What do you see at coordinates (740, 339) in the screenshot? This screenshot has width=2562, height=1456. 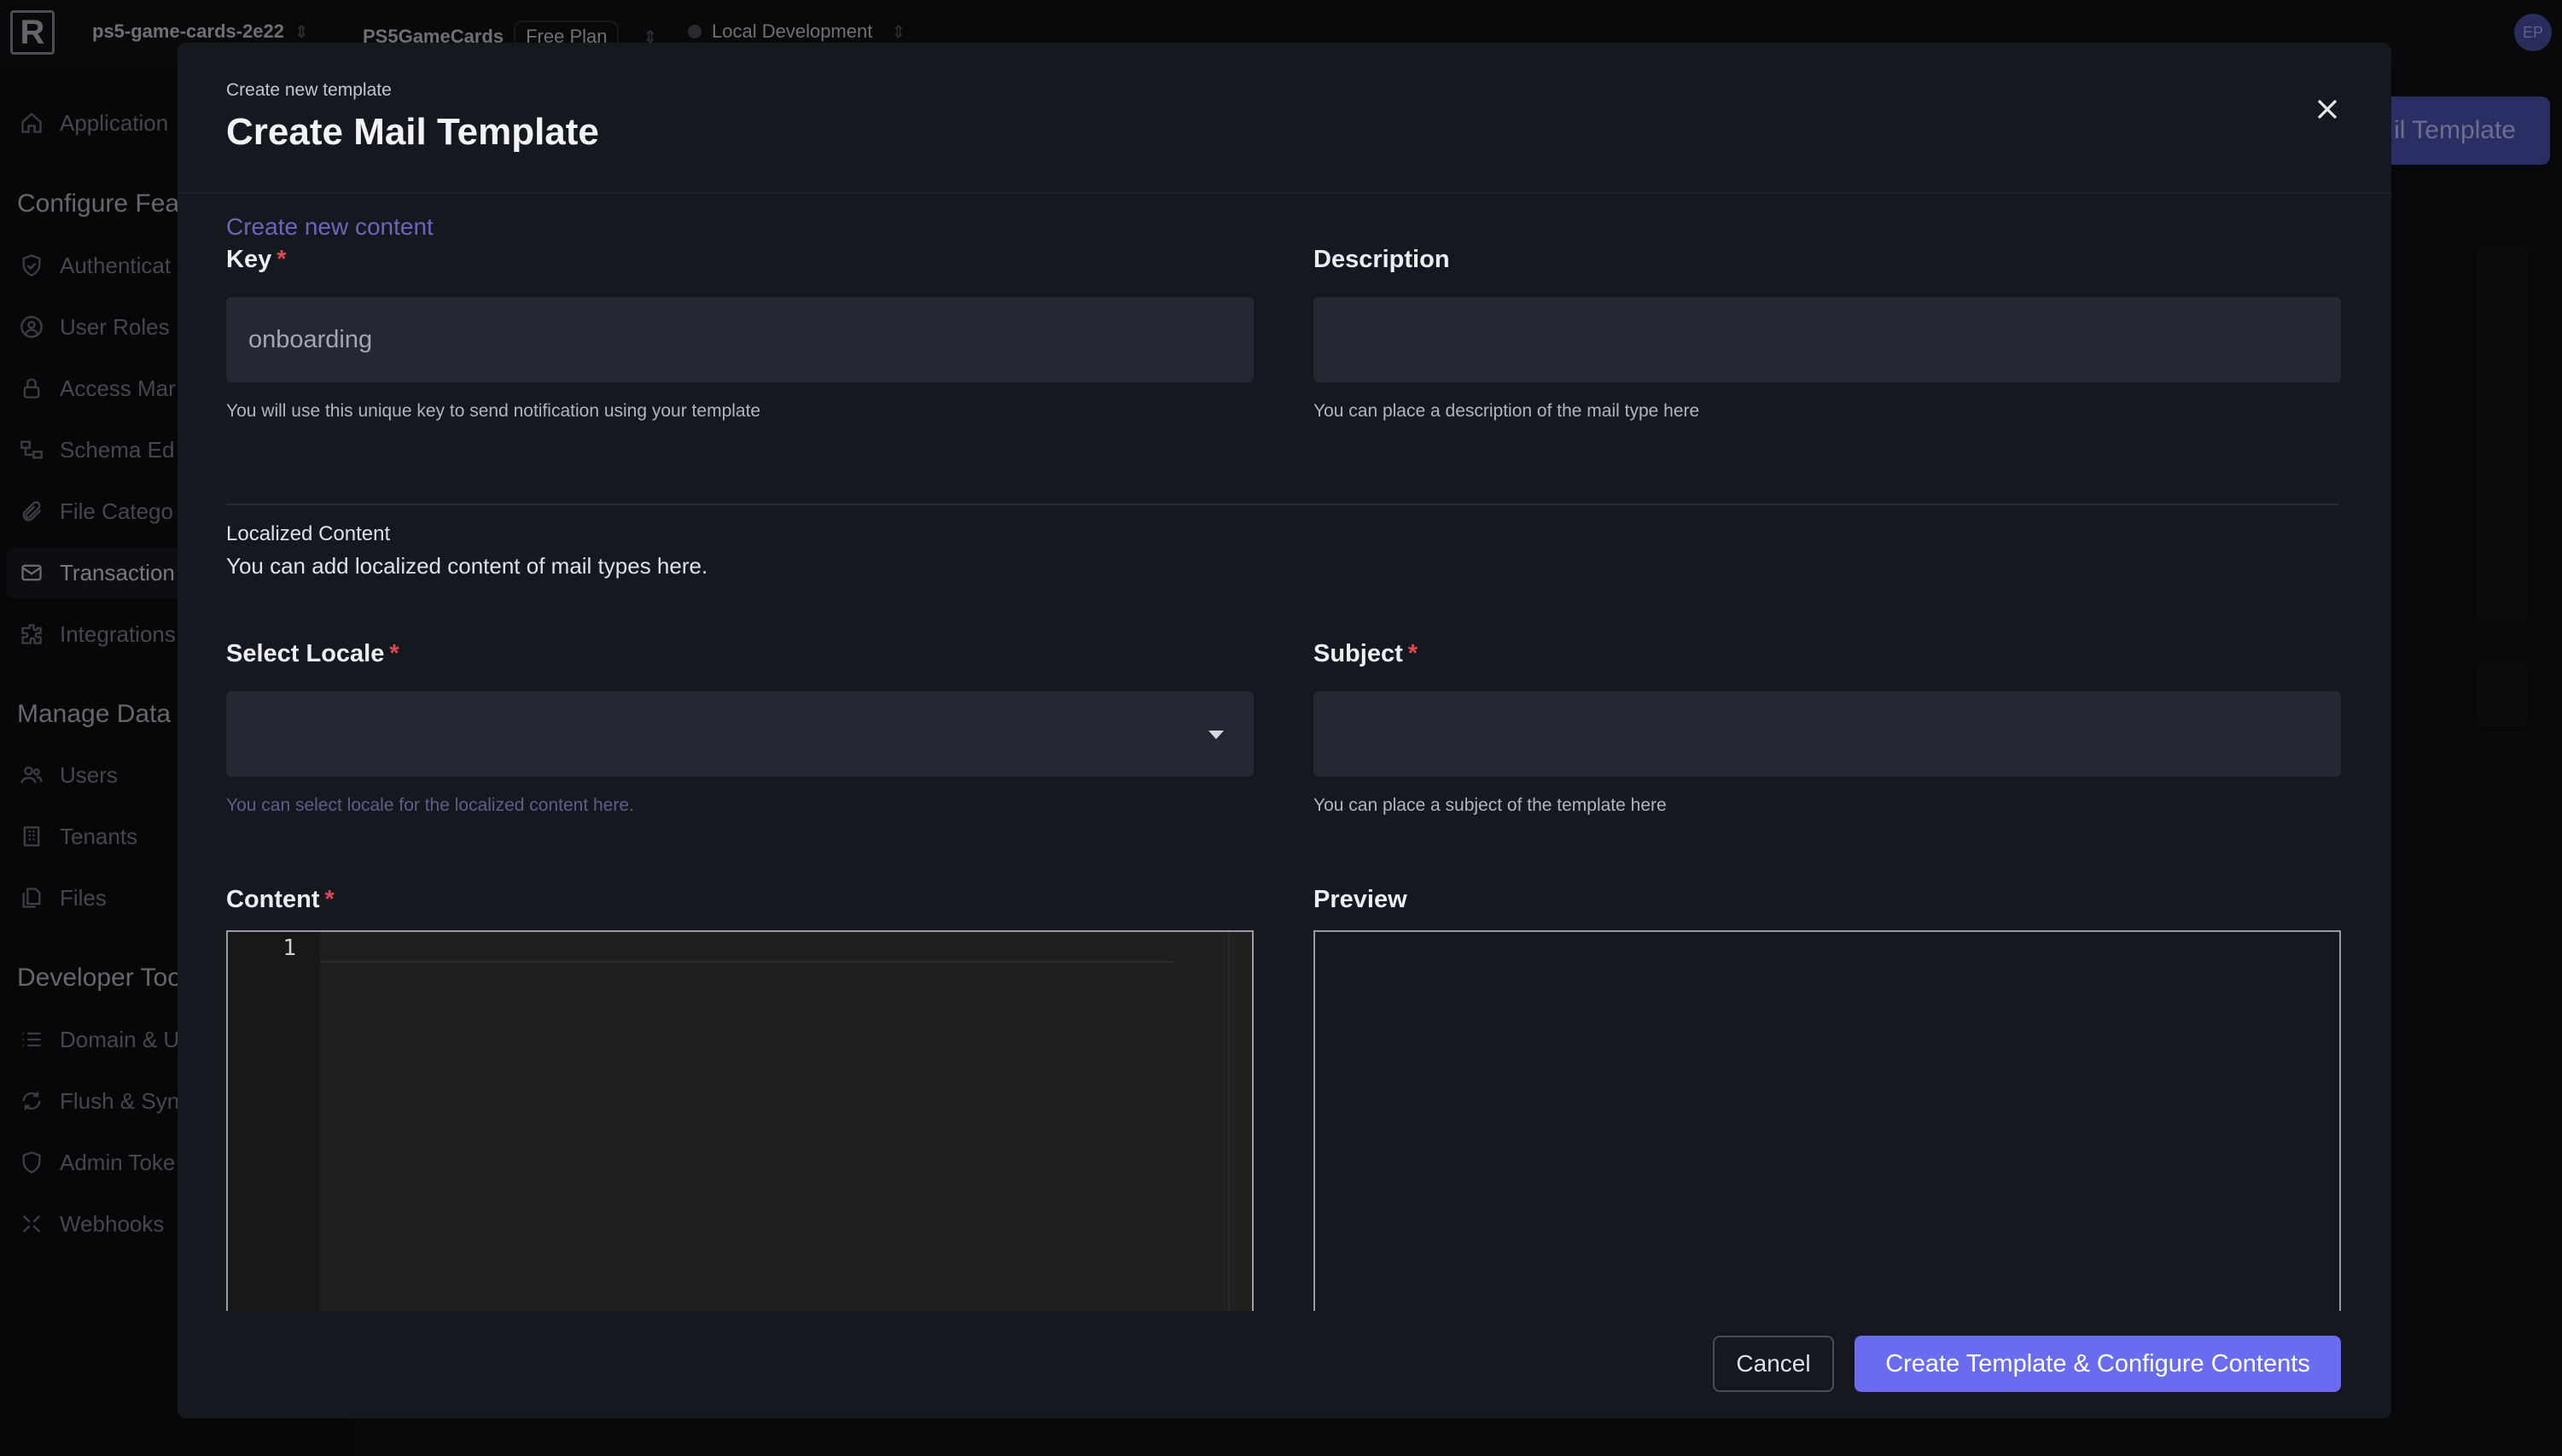 I see `key-input: onboarding` at bounding box center [740, 339].